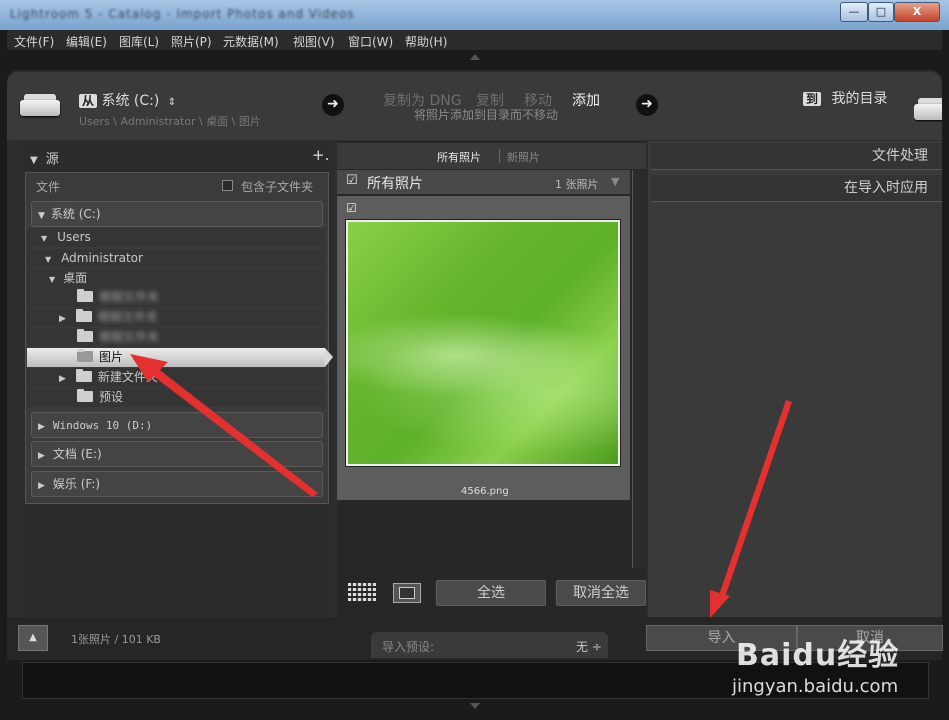 The image size is (949, 720). I want to click on grid-title: 所有照片, so click(395, 184).